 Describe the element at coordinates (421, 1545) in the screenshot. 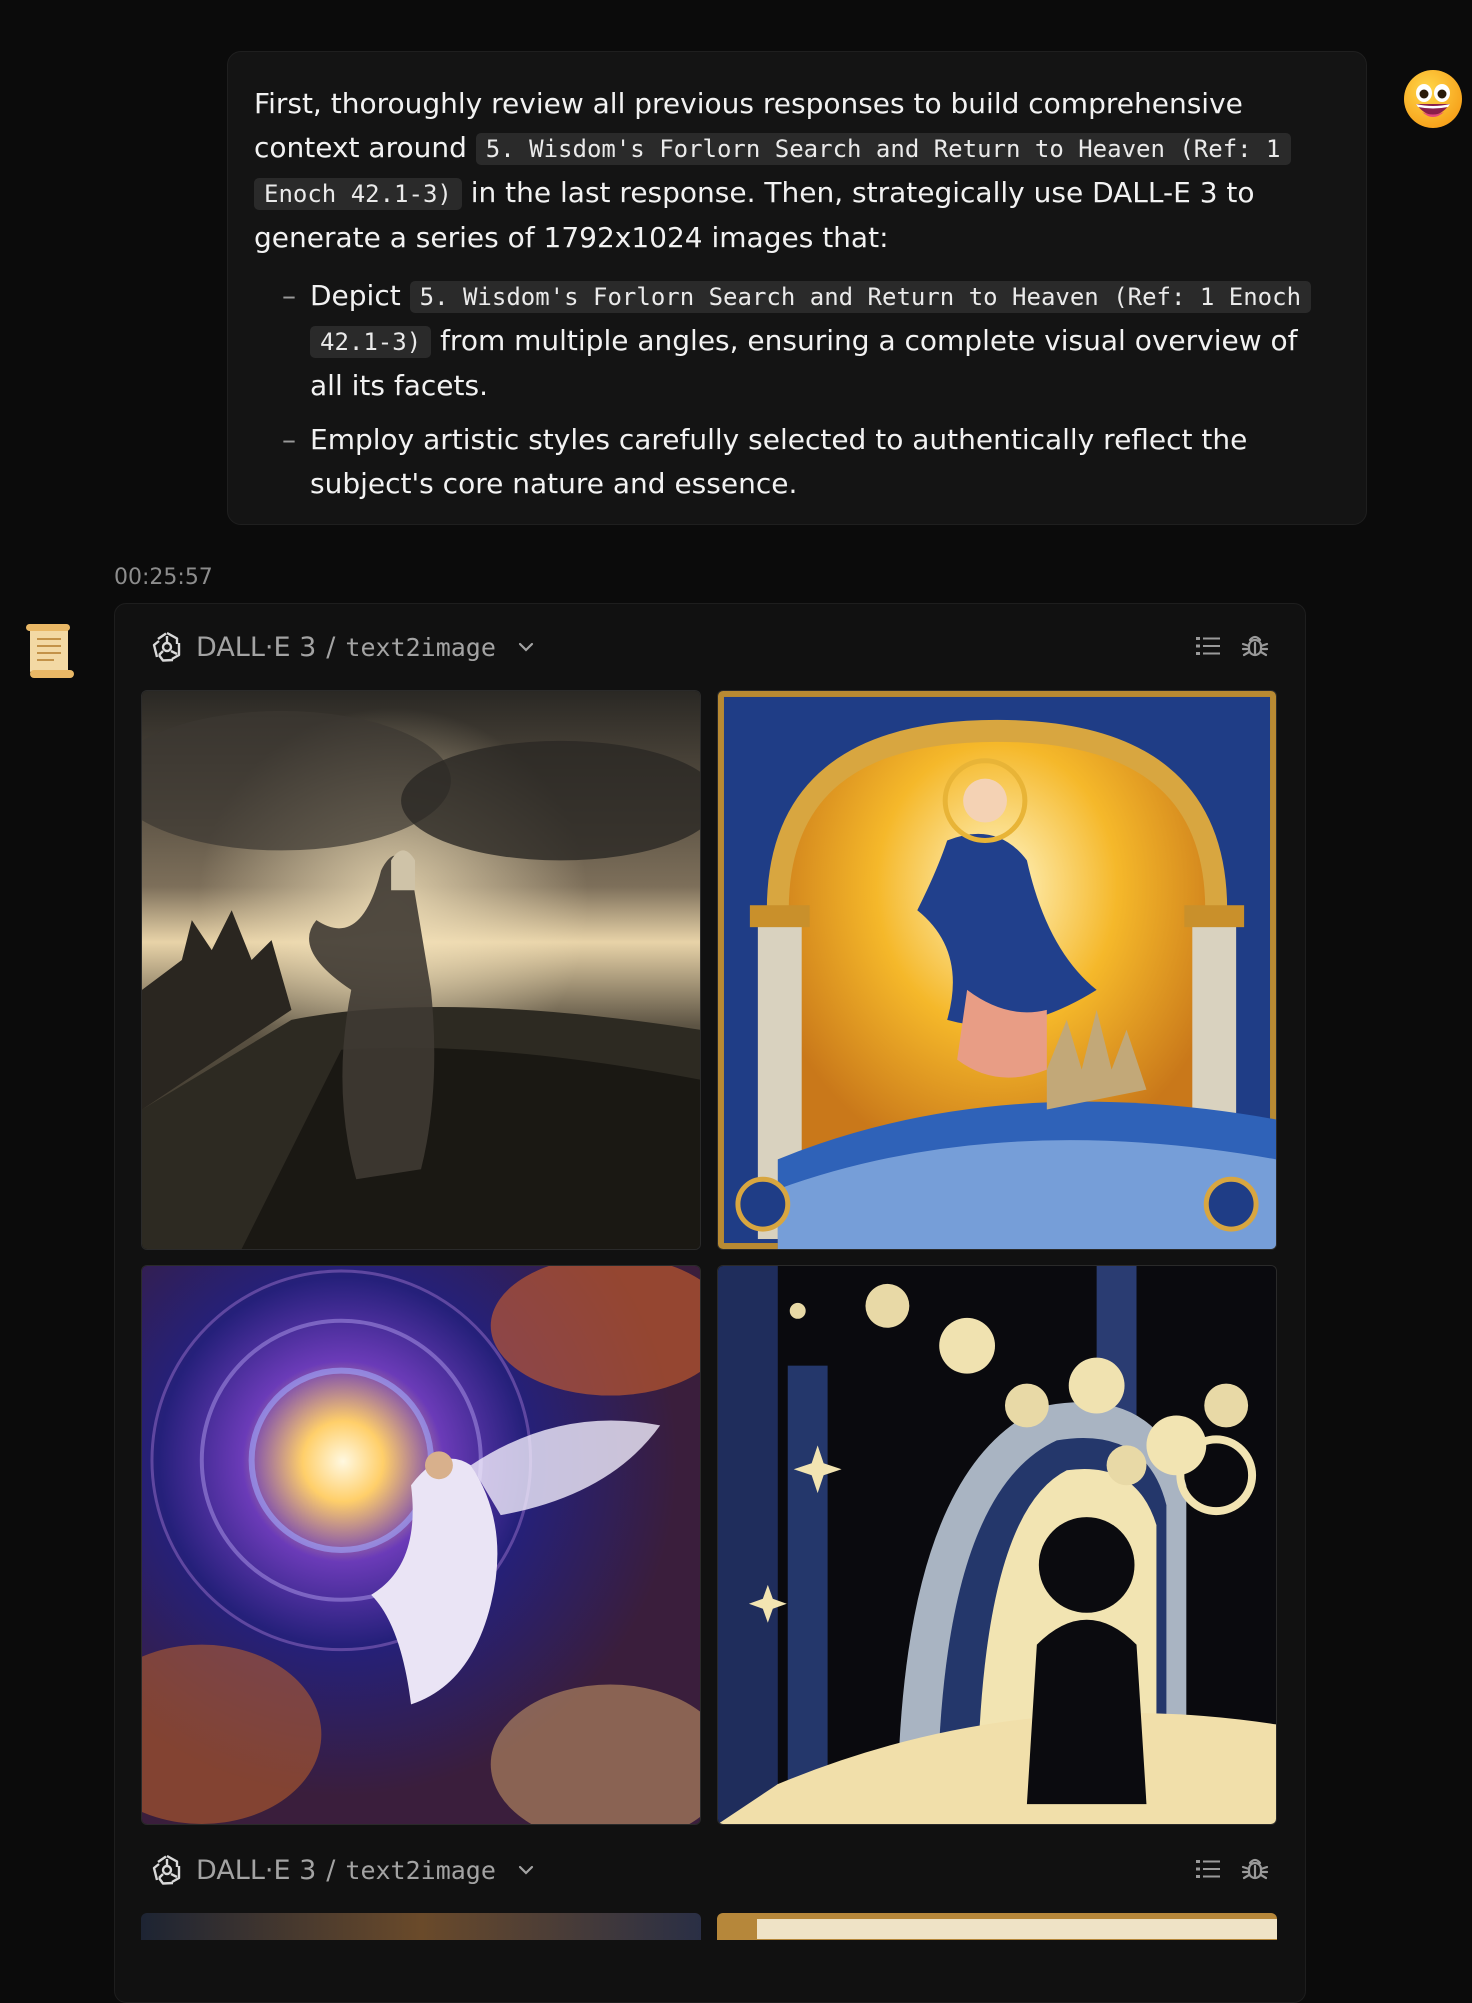

I see `generated-image-cosmic-spiral` at that location.